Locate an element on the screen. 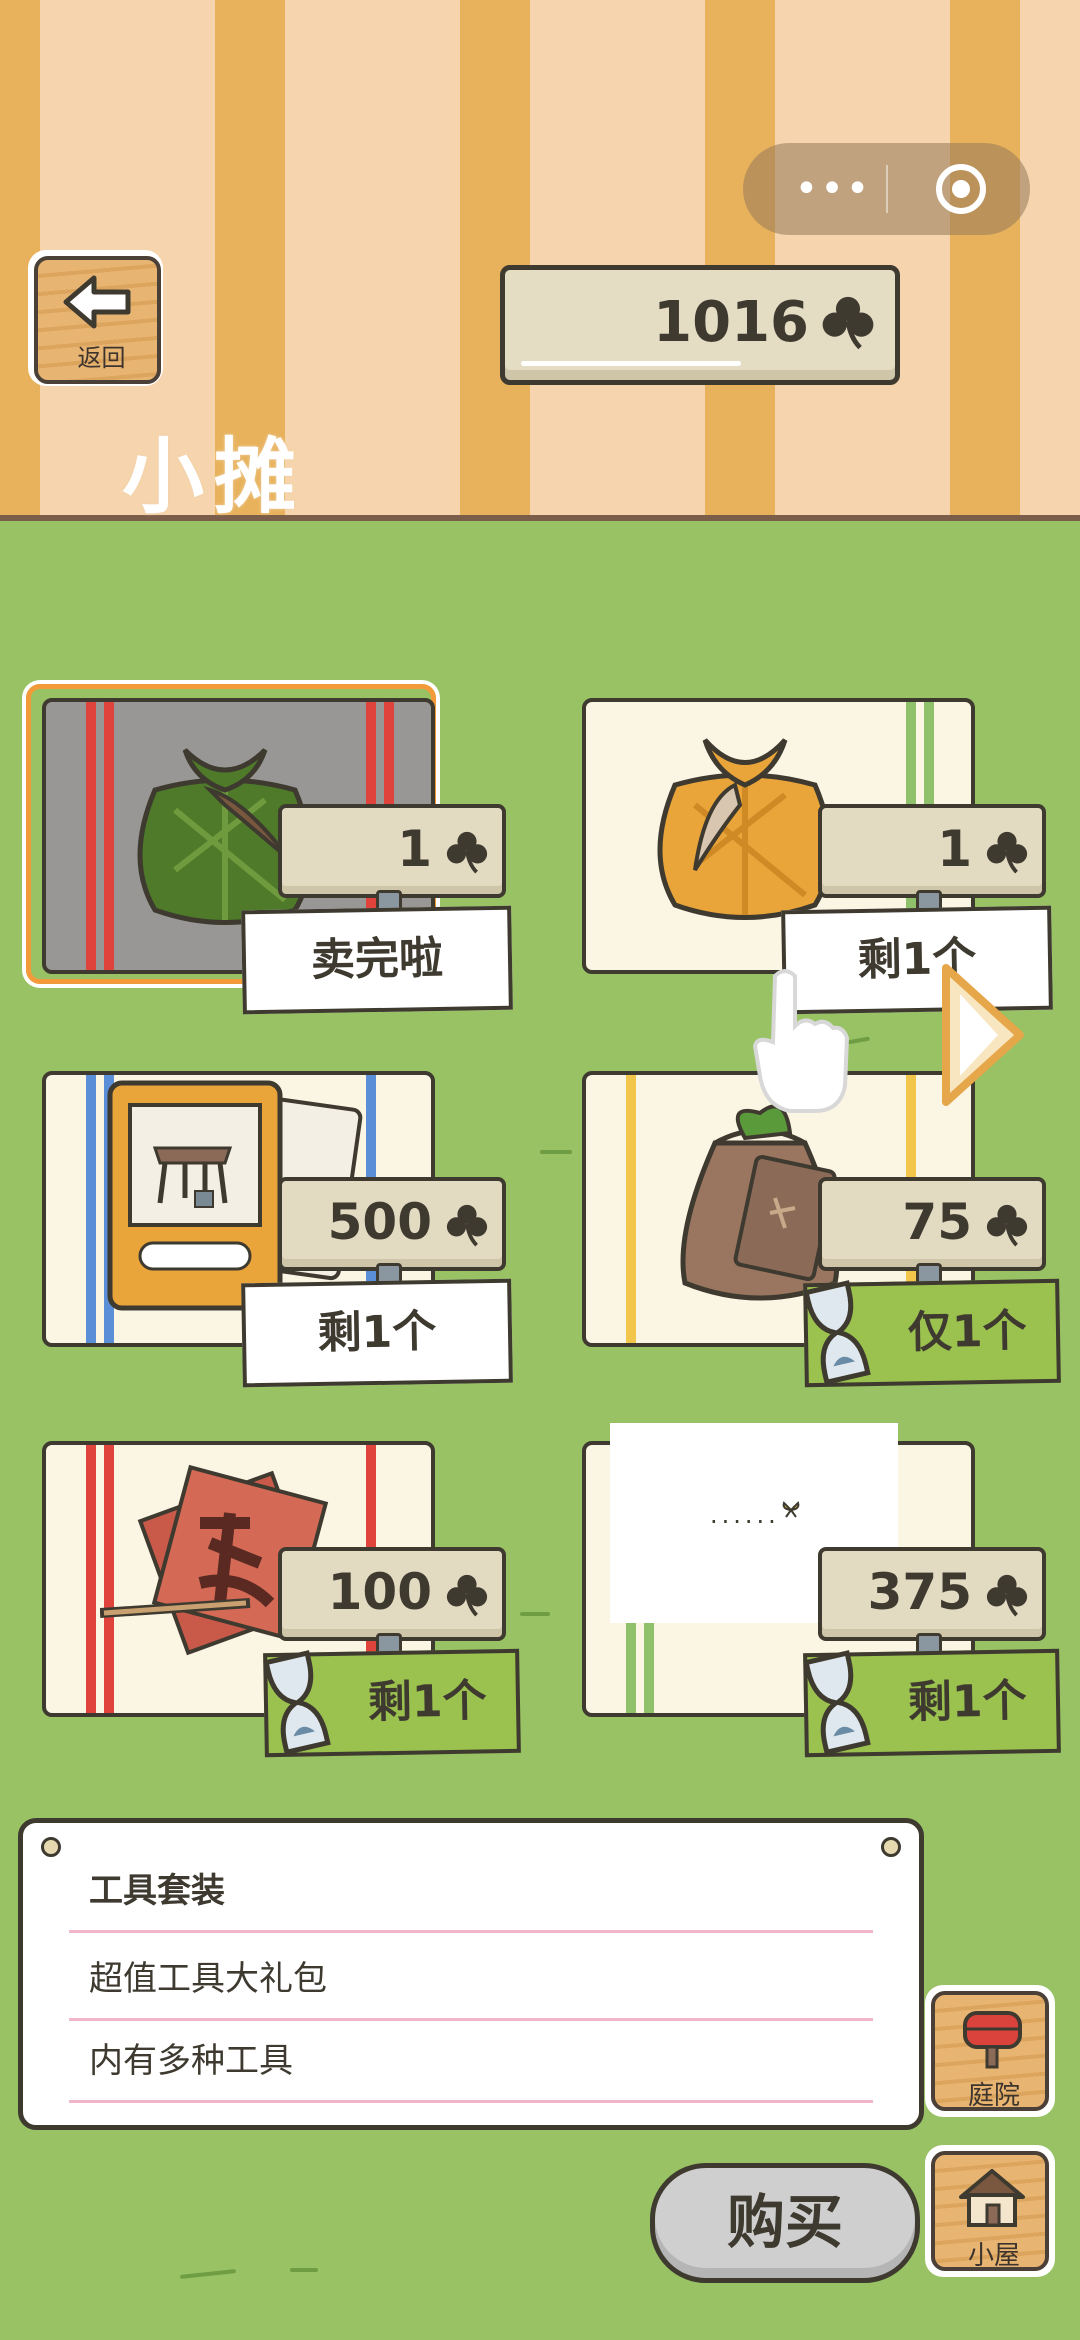 The image size is (1080, 2340). price-tag: 375 is located at coordinates (932, 1603).